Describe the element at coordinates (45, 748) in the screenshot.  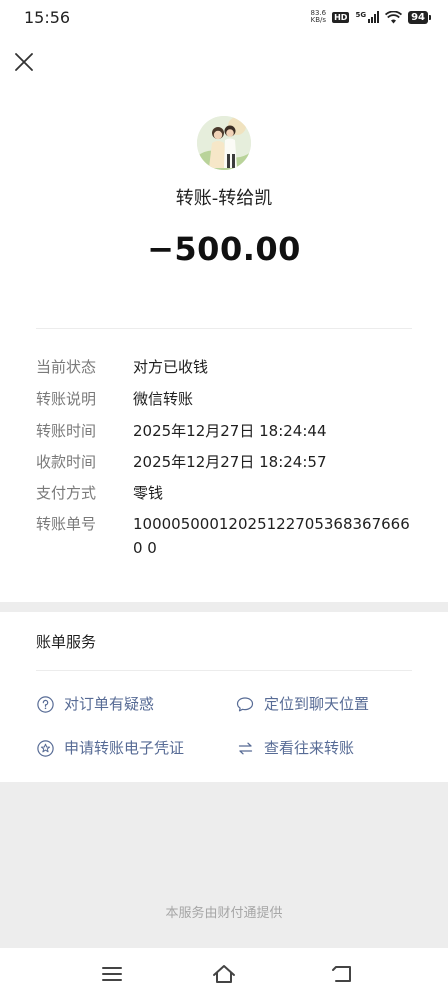
I see `certificate-icon` at that location.